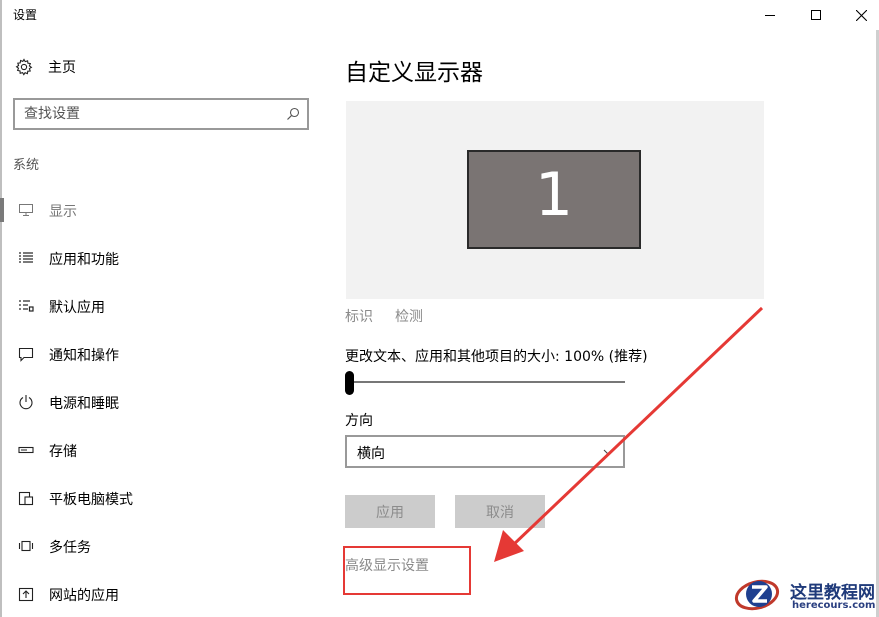  I want to click on annotation-highlight-box, so click(407, 570).